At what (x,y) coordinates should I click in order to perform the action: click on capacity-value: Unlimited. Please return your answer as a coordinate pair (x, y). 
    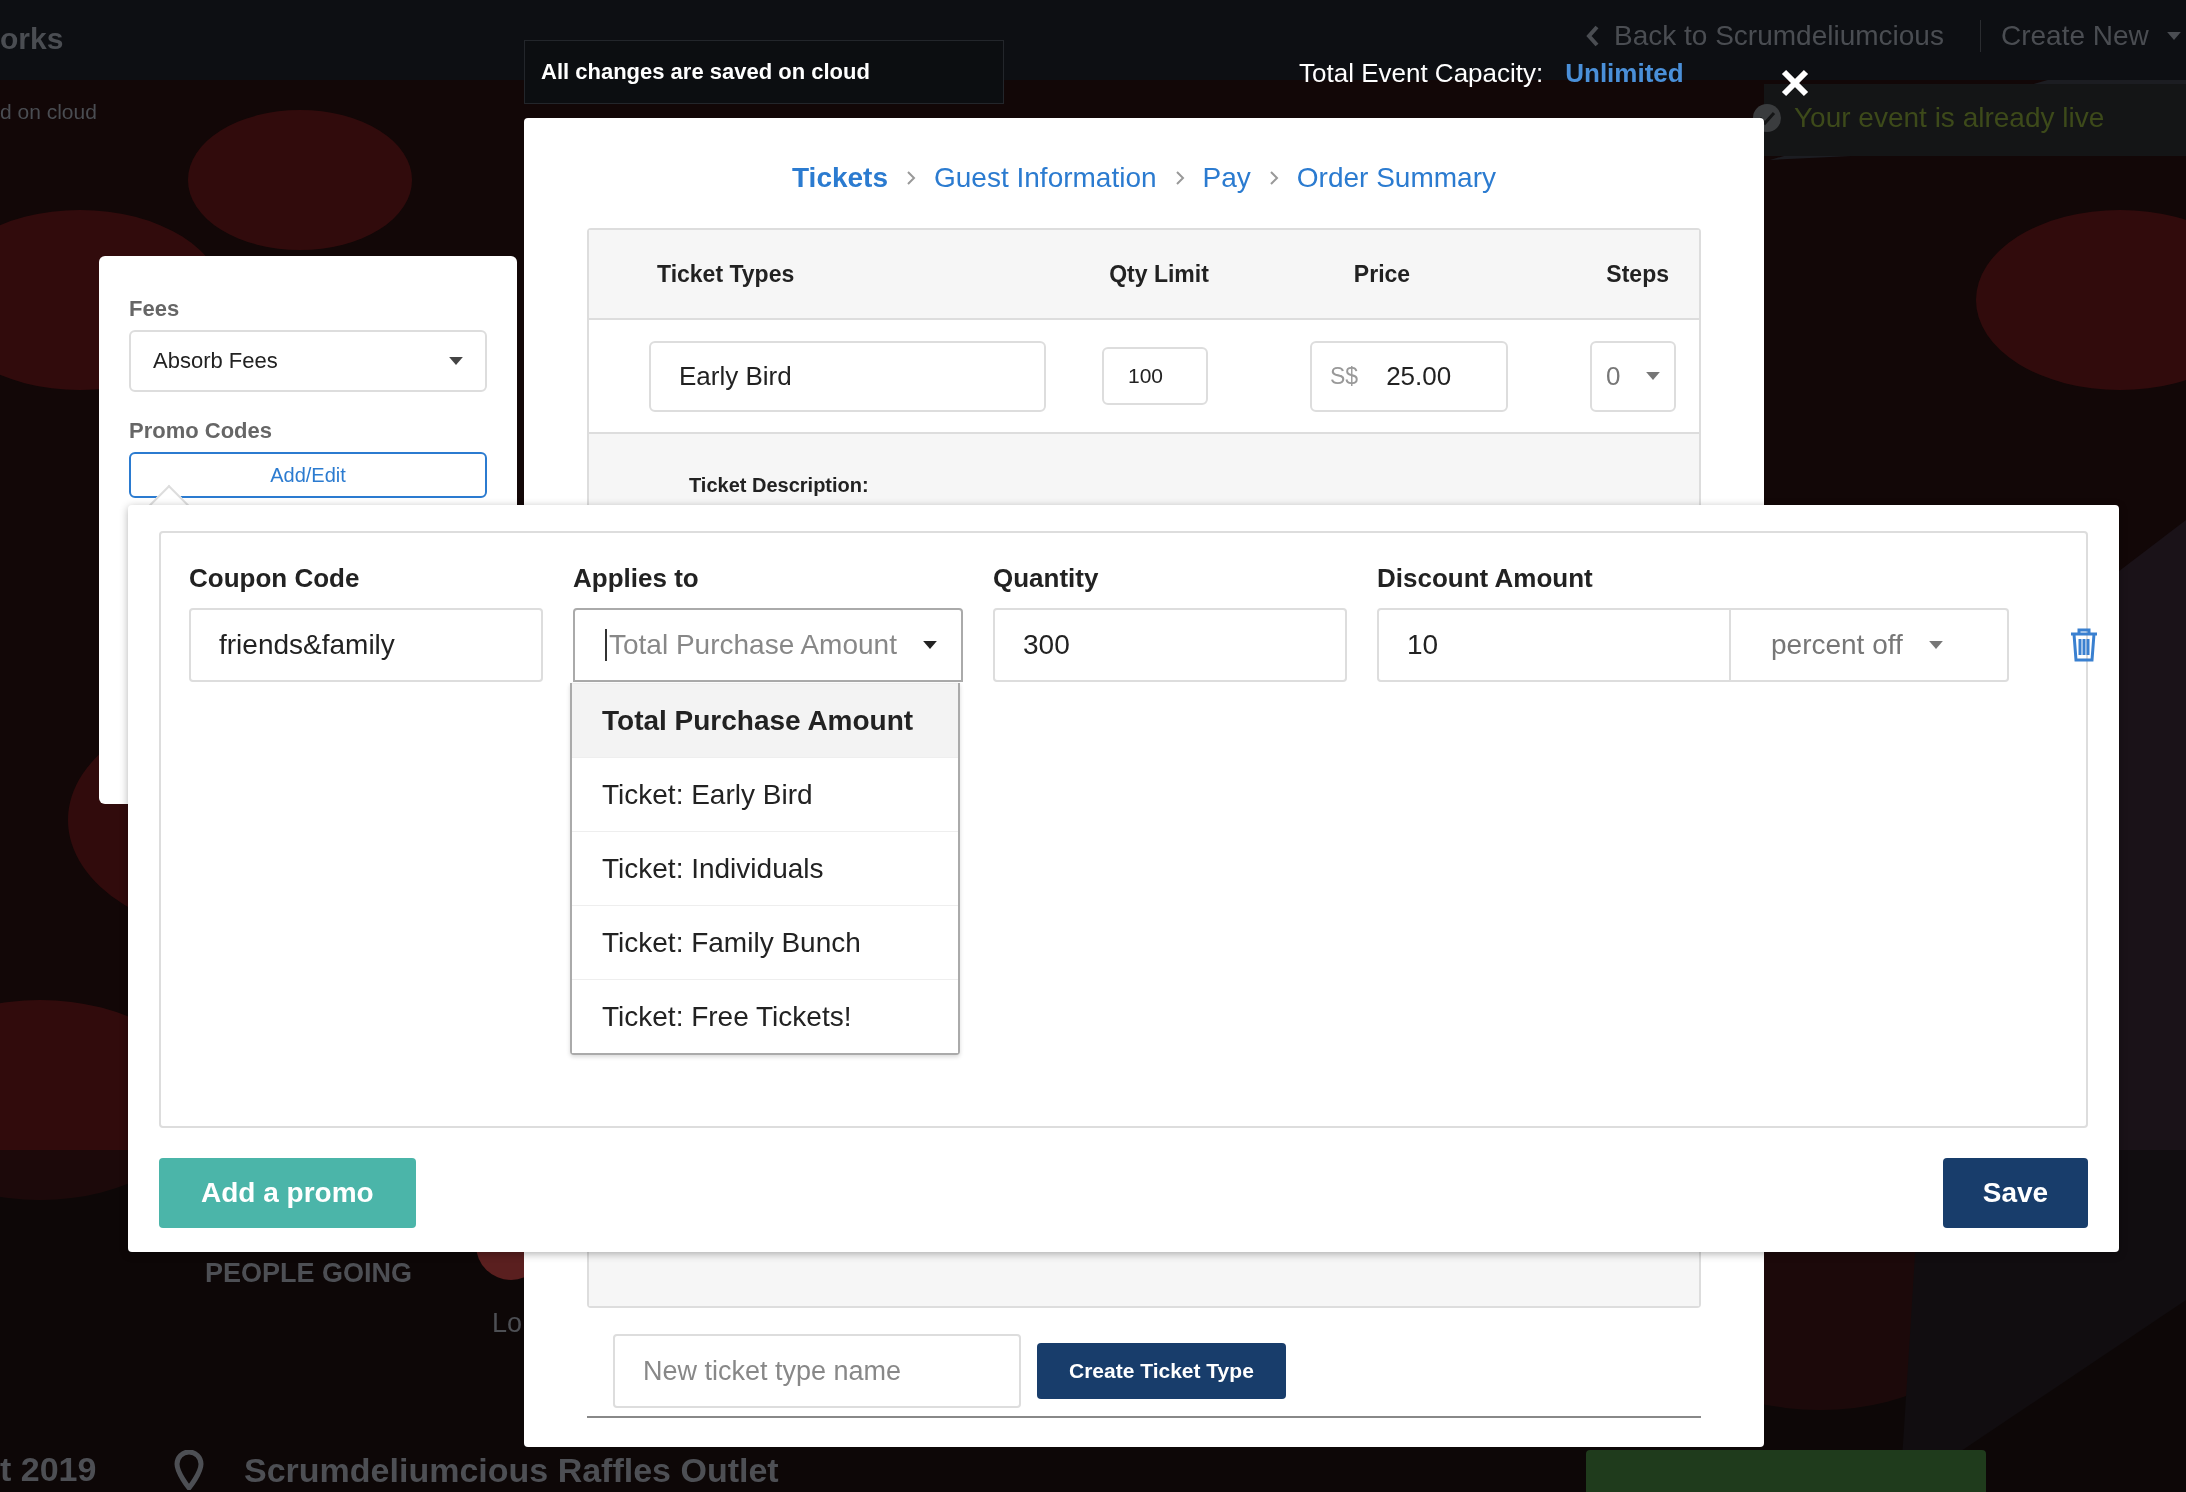
    Looking at the image, I should click on (1624, 73).